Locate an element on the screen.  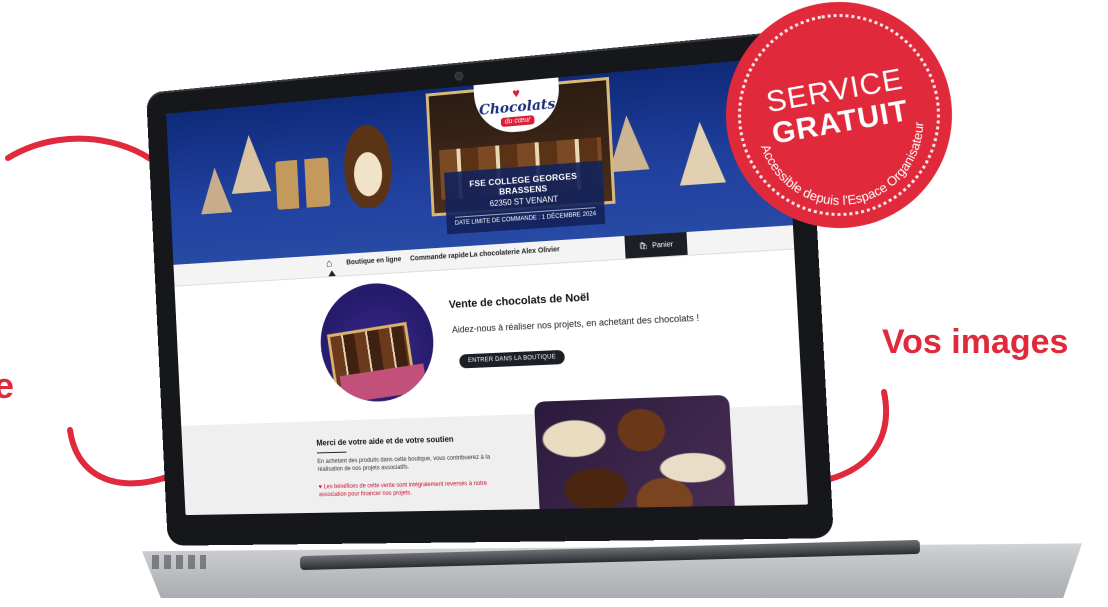
enter-shop-button: ENTRER DANS LA BOUTIQUE is located at coordinates (512, 359).